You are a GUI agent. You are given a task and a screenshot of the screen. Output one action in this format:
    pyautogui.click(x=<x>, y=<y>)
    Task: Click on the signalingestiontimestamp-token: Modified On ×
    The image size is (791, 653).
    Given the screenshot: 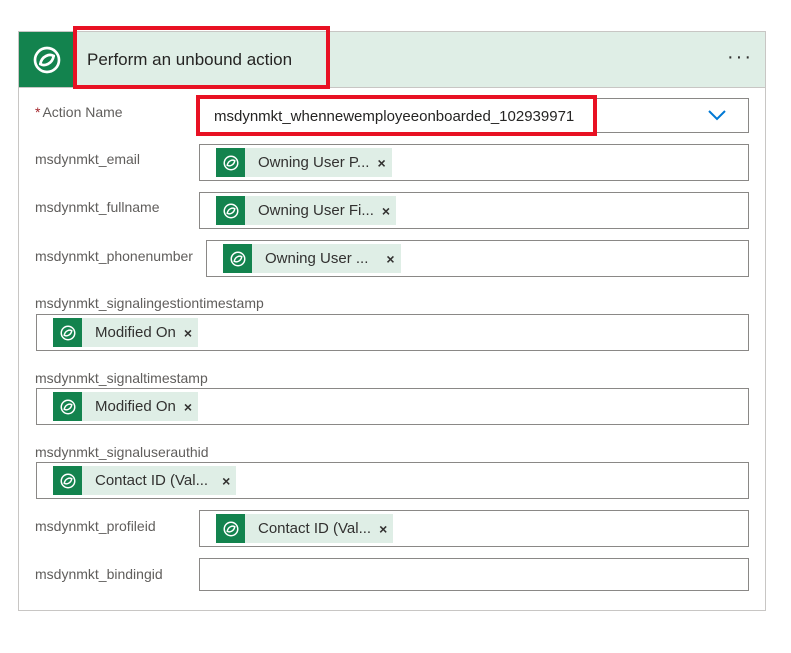 What is the action you would take?
    pyautogui.click(x=126, y=332)
    